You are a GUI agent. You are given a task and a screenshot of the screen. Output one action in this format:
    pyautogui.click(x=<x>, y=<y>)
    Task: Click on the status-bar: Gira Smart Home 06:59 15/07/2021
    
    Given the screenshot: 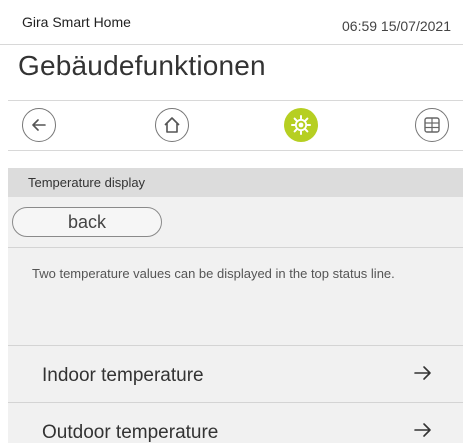 What is the action you would take?
    pyautogui.click(x=231, y=22)
    